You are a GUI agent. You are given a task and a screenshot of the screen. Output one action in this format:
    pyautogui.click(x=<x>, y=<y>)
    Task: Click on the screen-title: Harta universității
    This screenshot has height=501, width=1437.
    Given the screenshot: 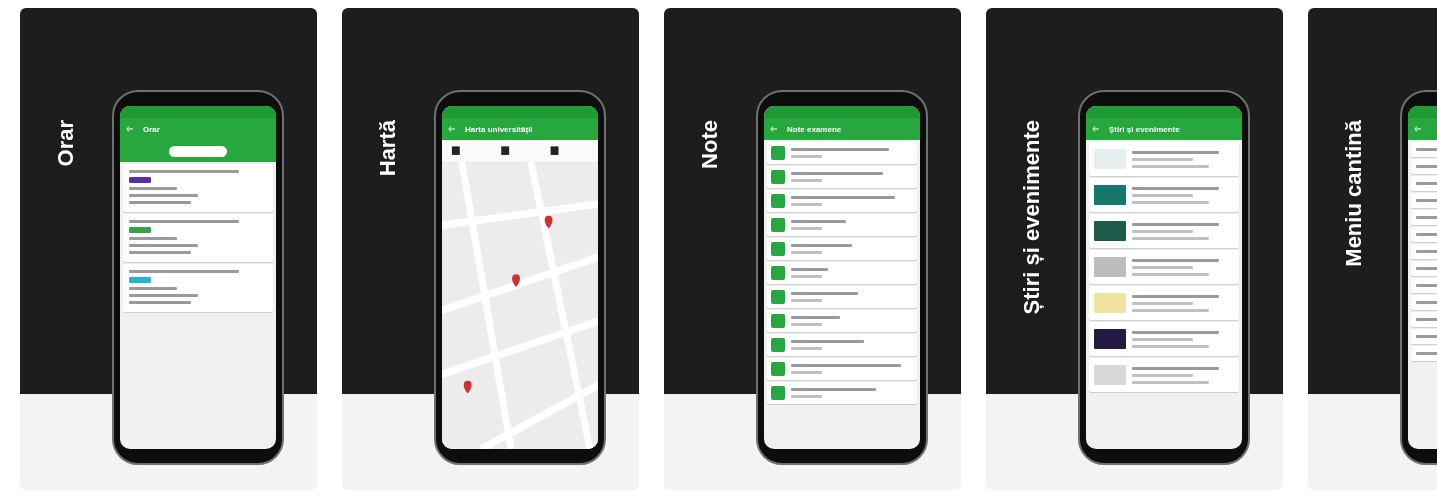 What is the action you would take?
    pyautogui.click(x=499, y=129)
    